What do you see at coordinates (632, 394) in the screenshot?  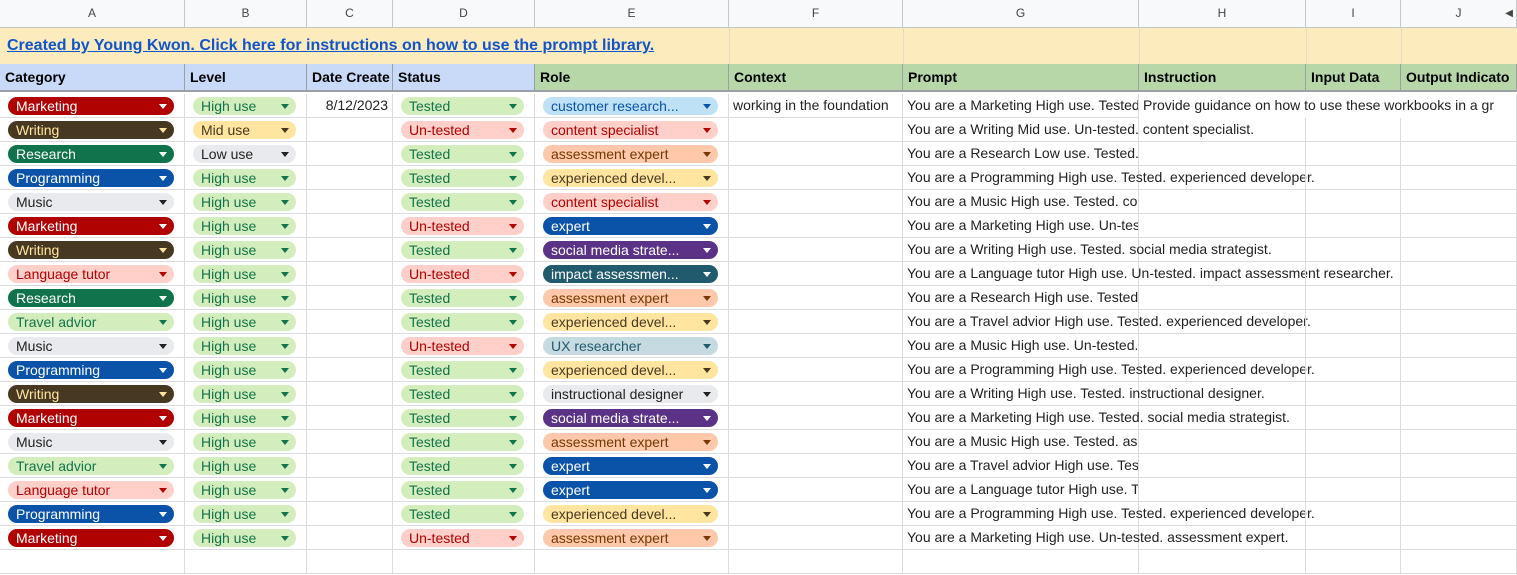 I see `cell-role: instructional designer` at bounding box center [632, 394].